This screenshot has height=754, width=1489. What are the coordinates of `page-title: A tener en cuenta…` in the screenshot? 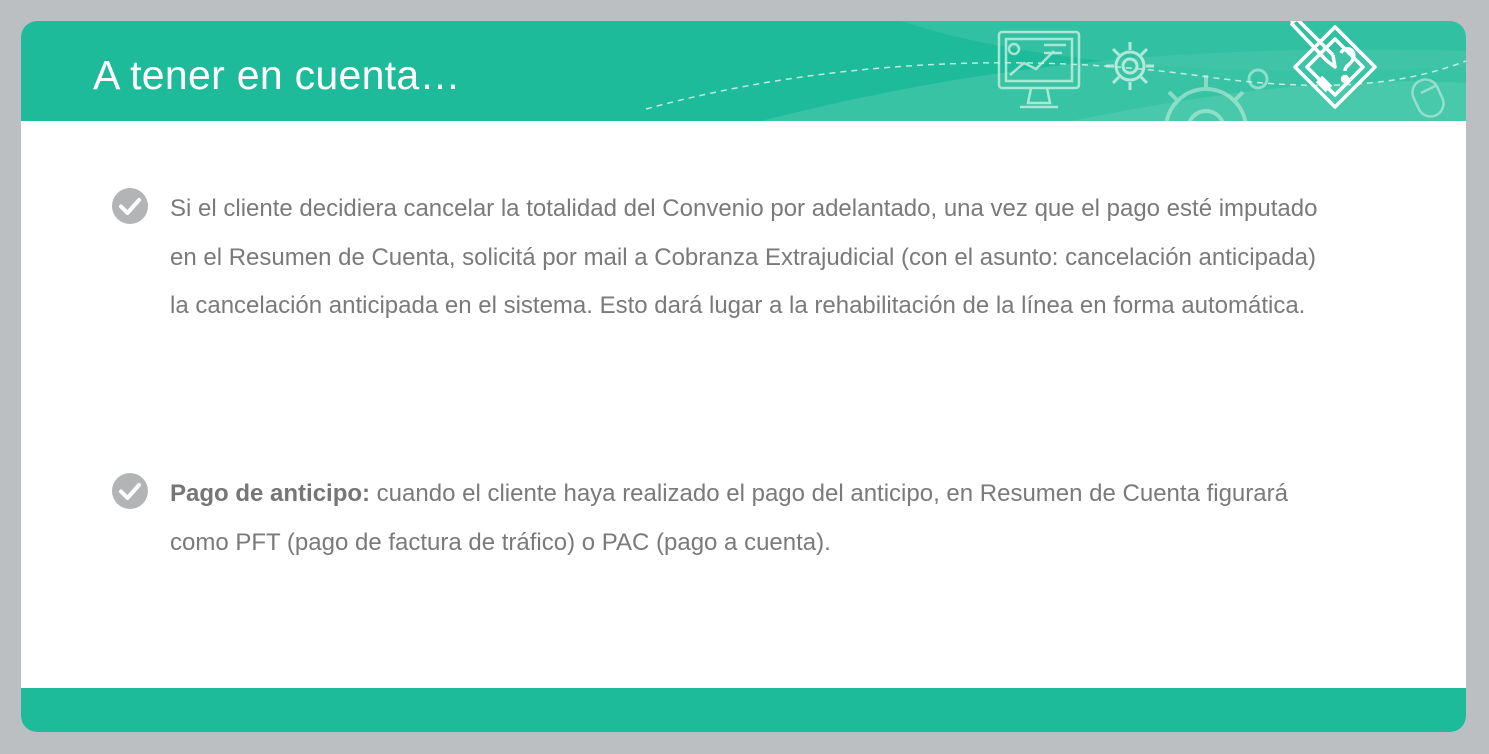 It's located at (277, 75).